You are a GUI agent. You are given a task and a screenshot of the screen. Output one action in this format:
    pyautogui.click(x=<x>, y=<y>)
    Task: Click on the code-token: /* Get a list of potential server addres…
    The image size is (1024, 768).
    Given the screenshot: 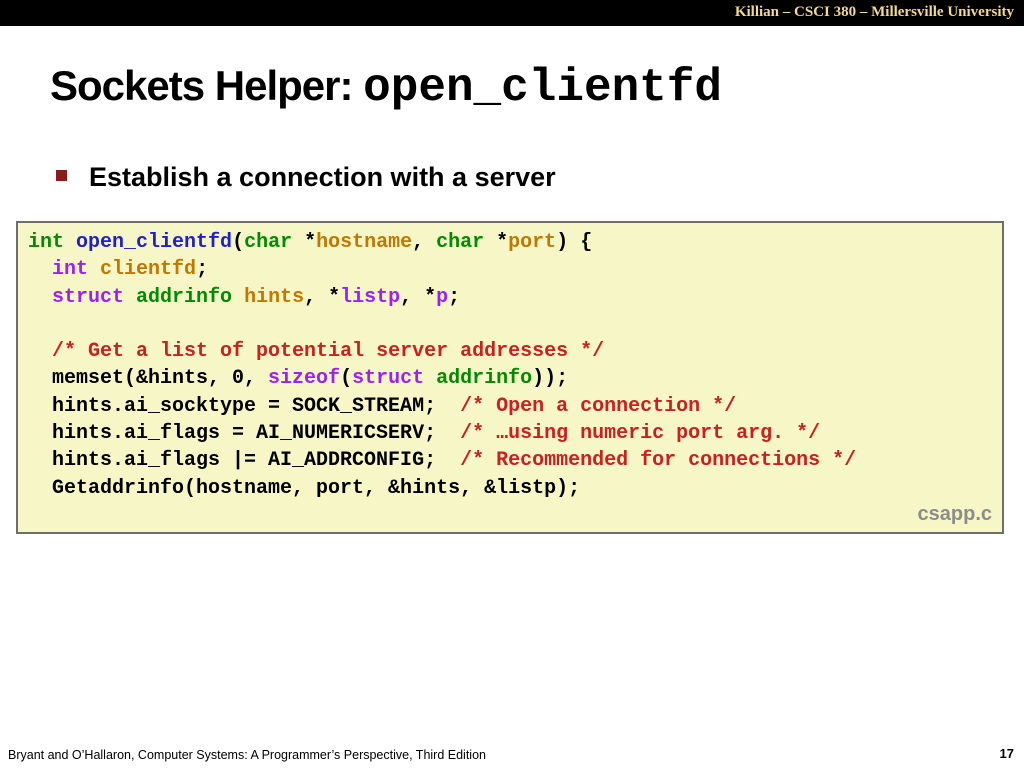 What is the action you would take?
    pyautogui.click(x=328, y=352)
    